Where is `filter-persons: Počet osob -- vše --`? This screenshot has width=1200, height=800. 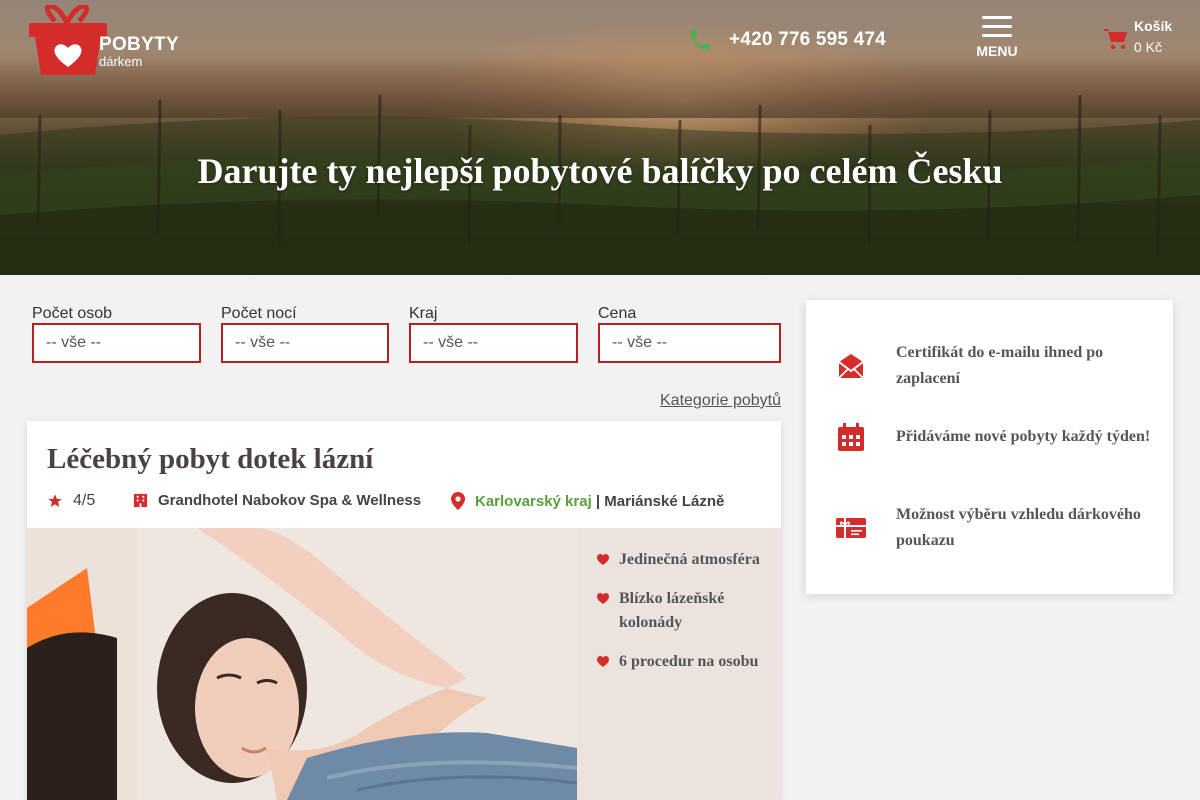 filter-persons: Počet osob -- vše -- is located at coordinates (116, 334).